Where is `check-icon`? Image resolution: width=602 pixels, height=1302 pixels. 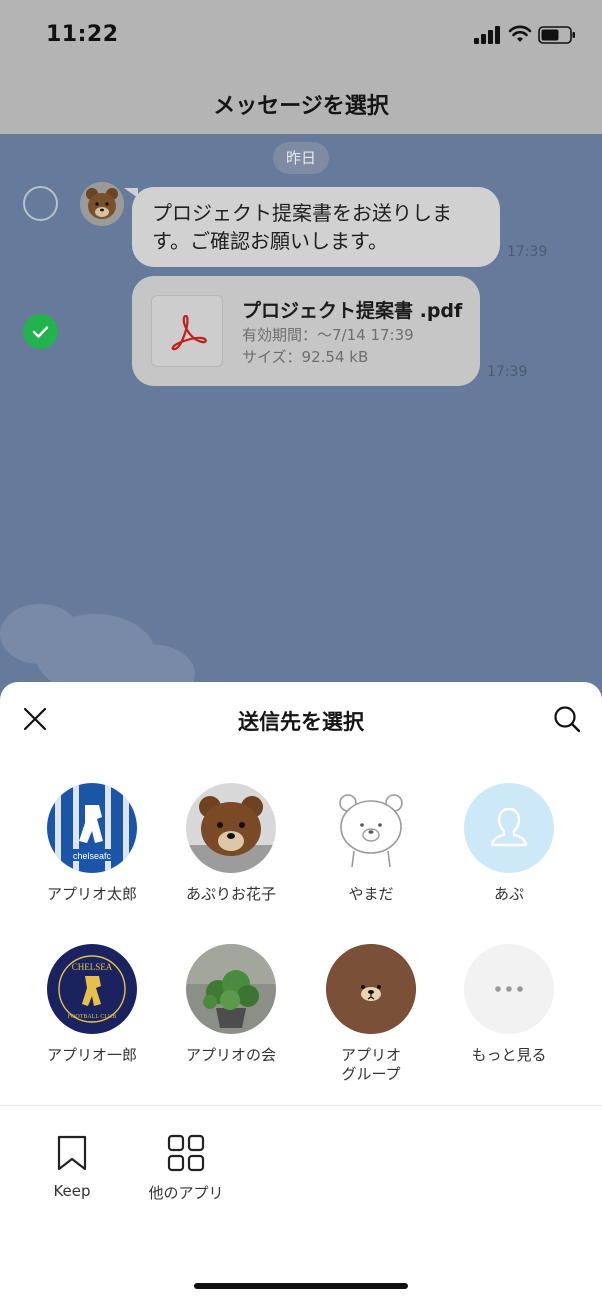
check-icon is located at coordinates (40, 332).